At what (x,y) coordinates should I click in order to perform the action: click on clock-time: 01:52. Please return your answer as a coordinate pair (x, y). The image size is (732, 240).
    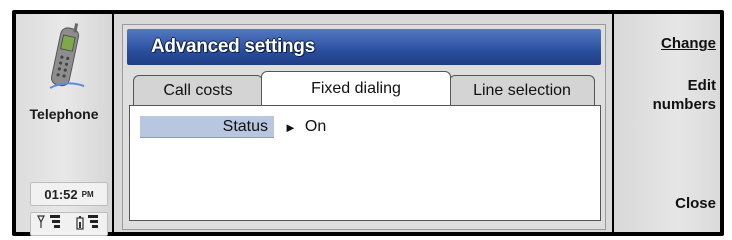
    Looking at the image, I should click on (61, 194).